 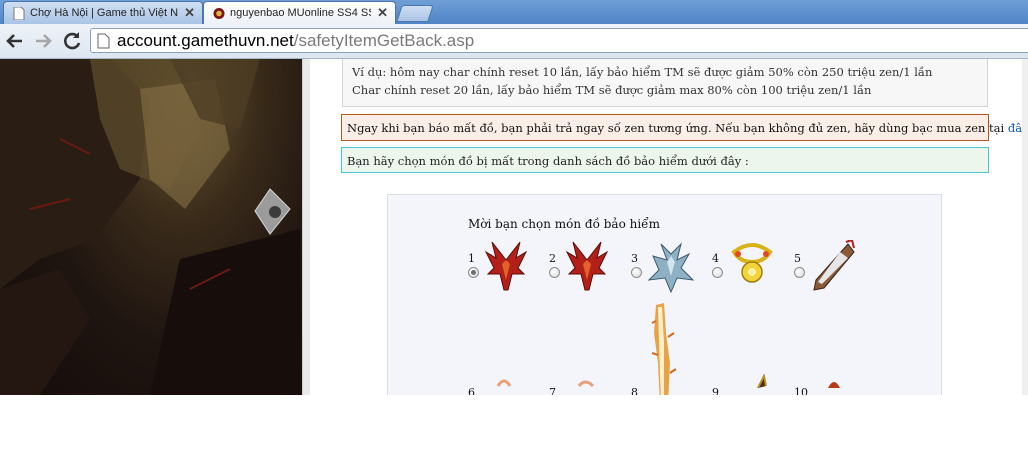 What do you see at coordinates (43, 41) in the screenshot?
I see `forward-arrow-icon` at bounding box center [43, 41].